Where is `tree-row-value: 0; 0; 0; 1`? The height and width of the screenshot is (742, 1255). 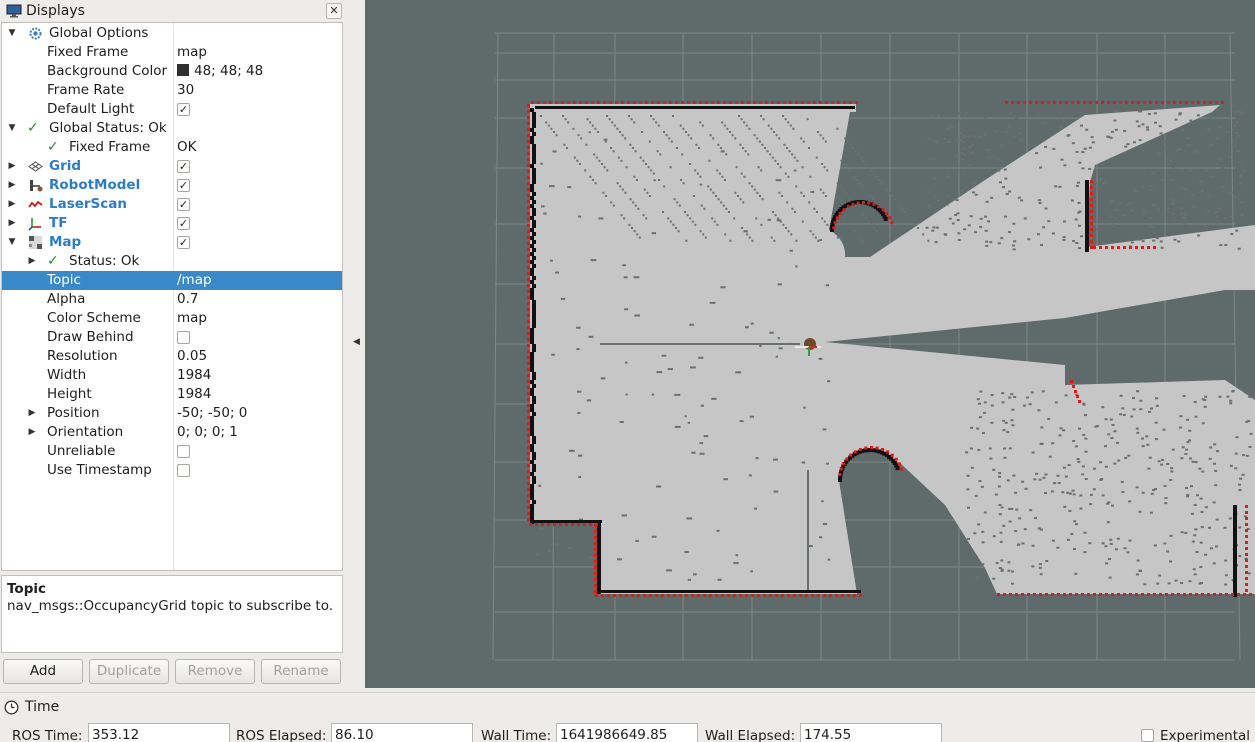
tree-row-value: 0; 0; 0; 1 is located at coordinates (207, 432).